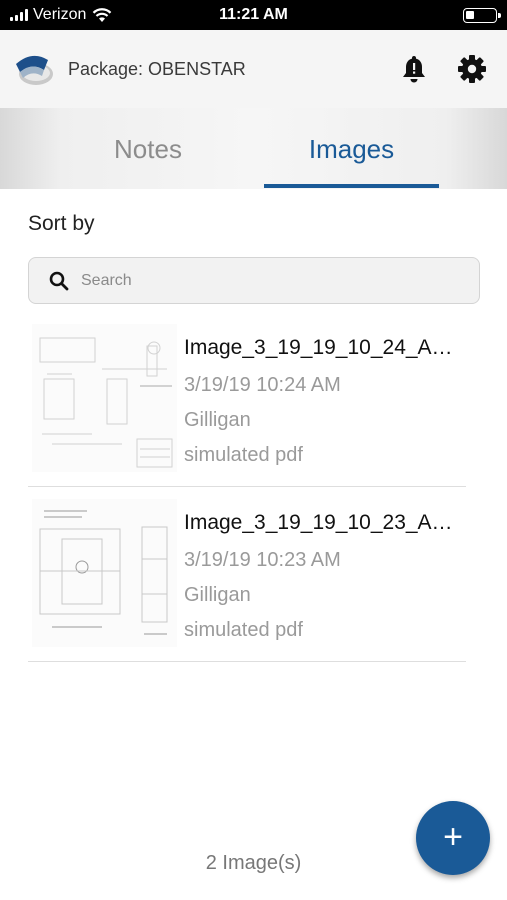 The width and height of the screenshot is (507, 900). I want to click on search-input, so click(271, 280).